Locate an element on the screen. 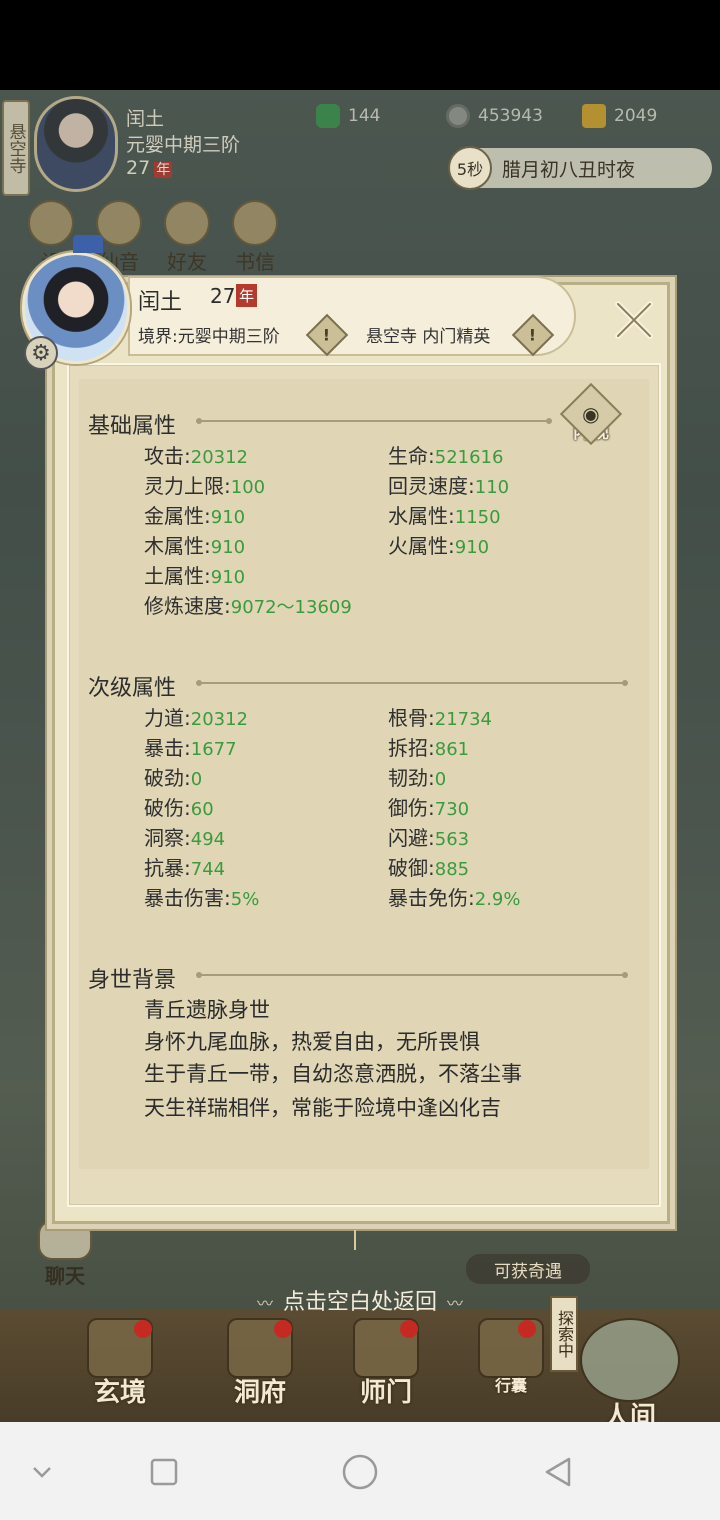 The height and width of the screenshot is (1520, 720). system-nav-bar is located at coordinates (360, 1471).